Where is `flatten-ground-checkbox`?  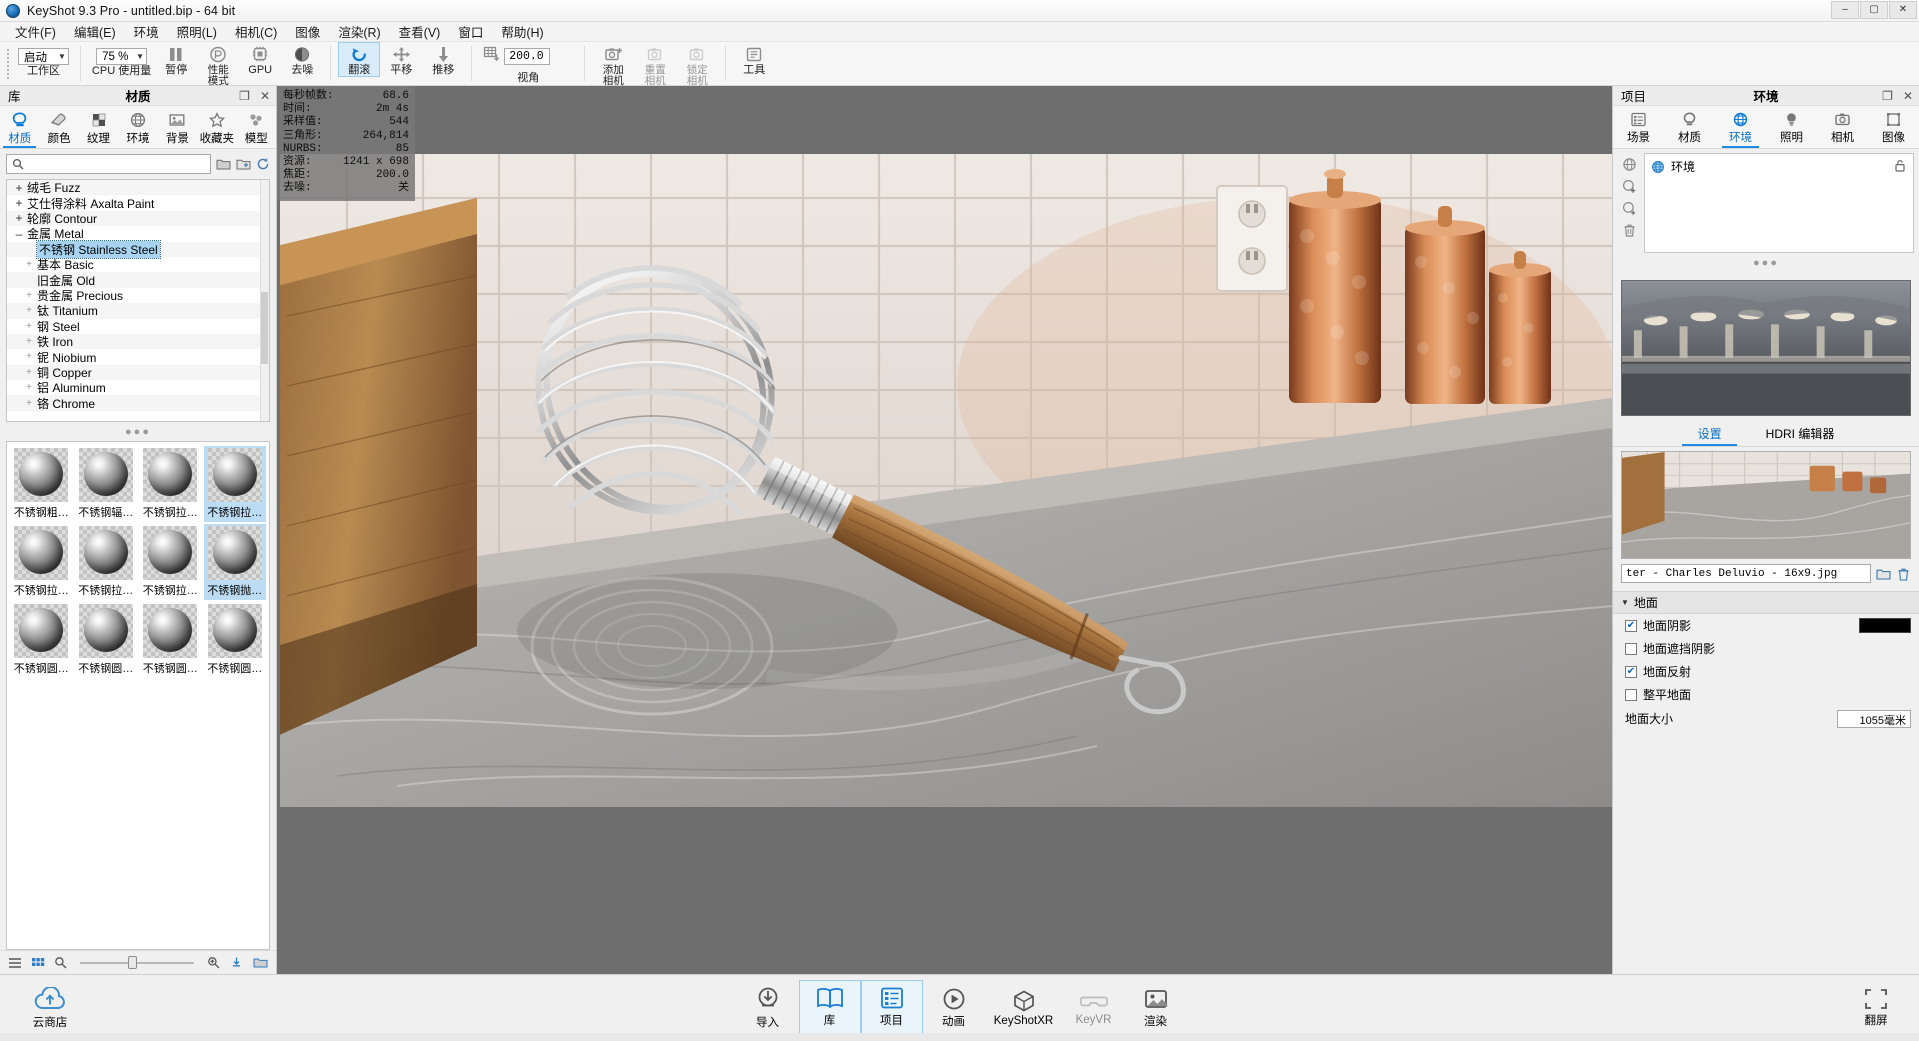 flatten-ground-checkbox is located at coordinates (1631, 694).